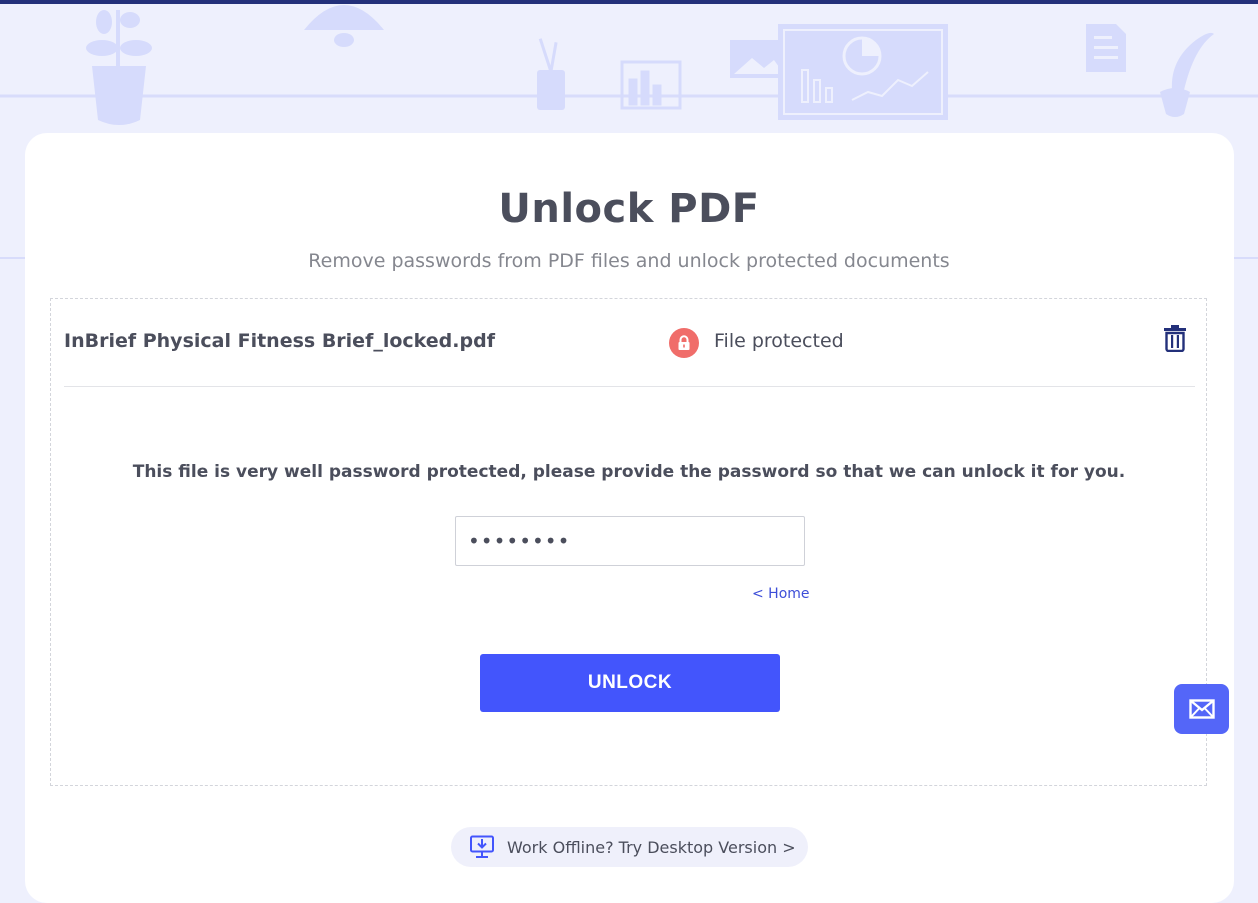 Image resolution: width=1258 pixels, height=903 pixels. What do you see at coordinates (551, 74) in the screenshot?
I see `pencil-cup-illustration` at bounding box center [551, 74].